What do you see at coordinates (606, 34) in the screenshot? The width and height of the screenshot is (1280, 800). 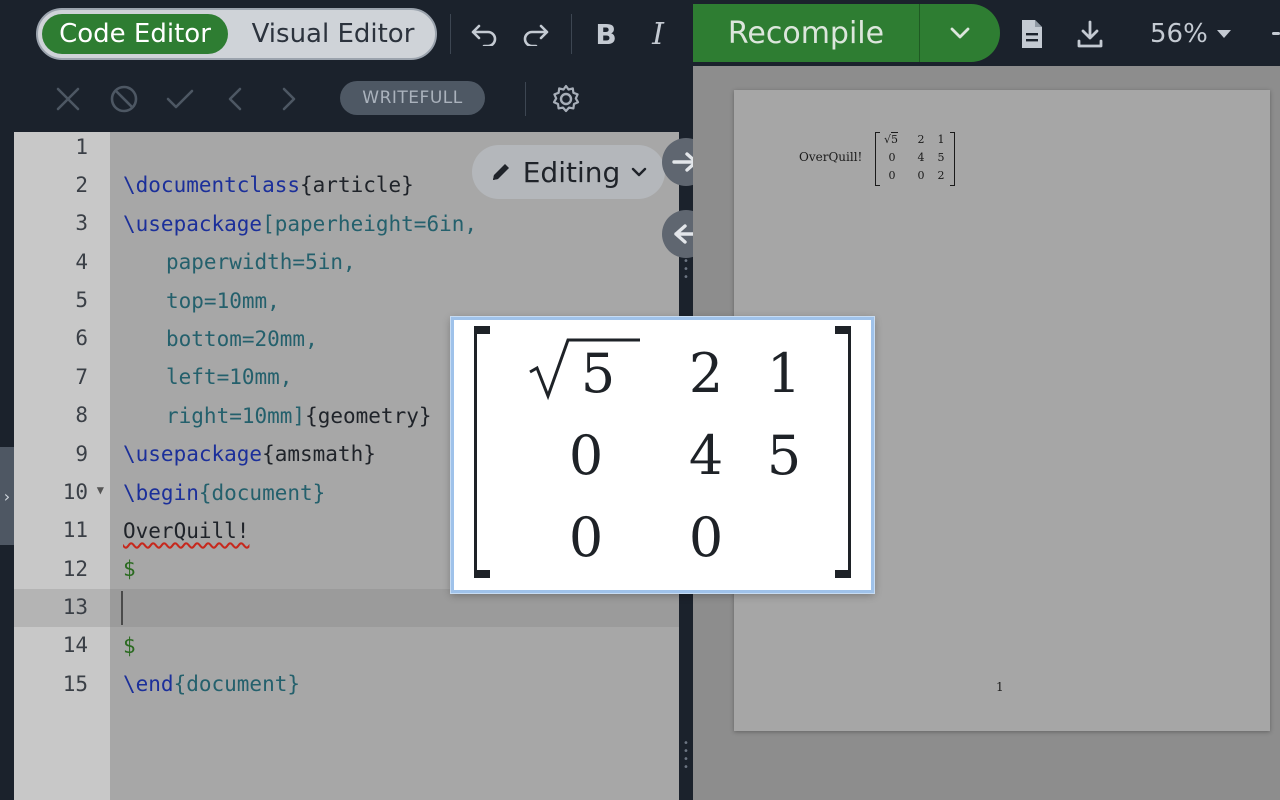 I see `bold-button: B` at bounding box center [606, 34].